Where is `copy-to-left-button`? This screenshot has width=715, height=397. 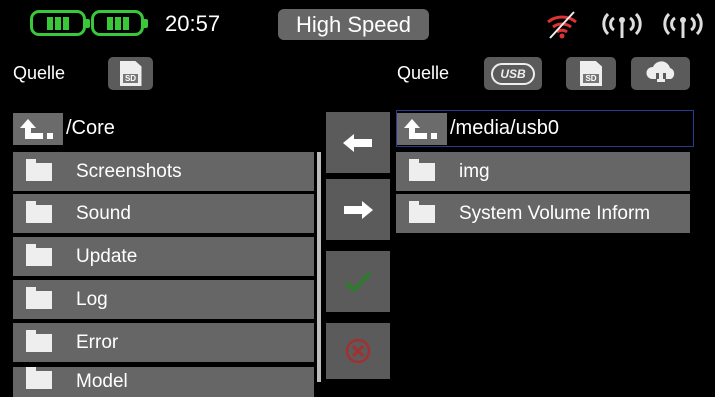
copy-to-left-button is located at coordinates (358, 142).